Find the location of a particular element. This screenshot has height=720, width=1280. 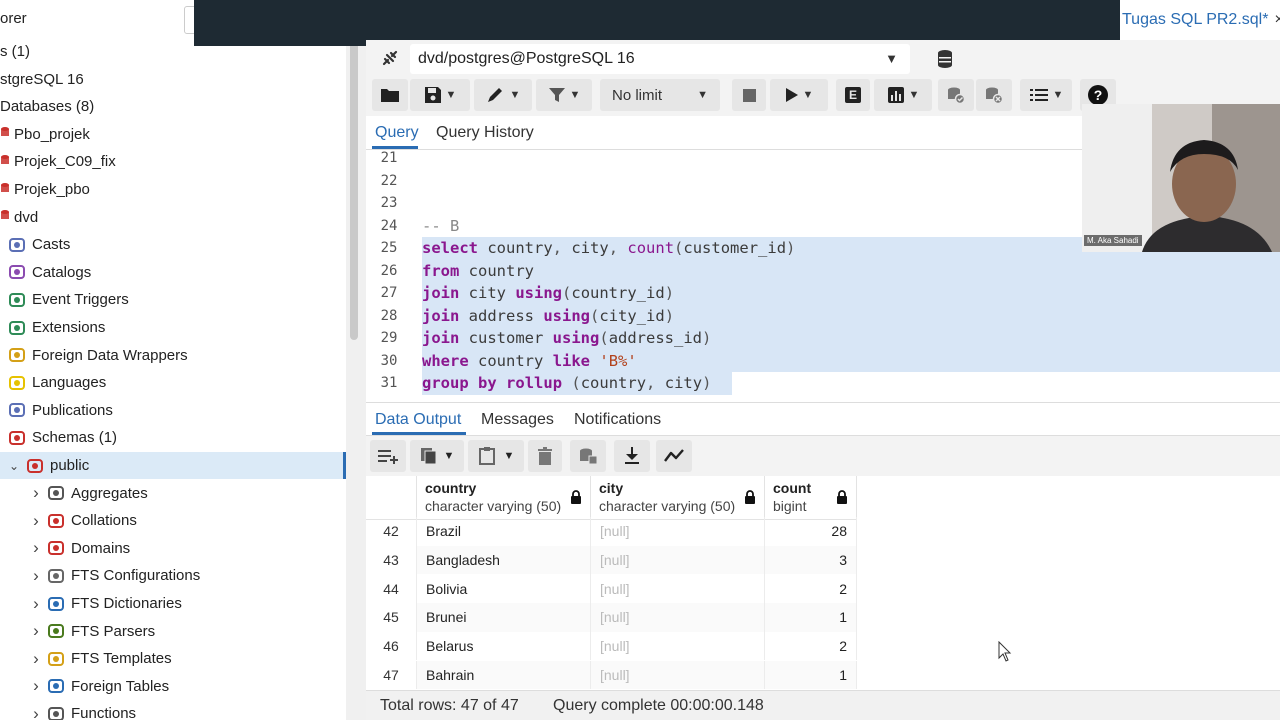

explorer-scrollbar is located at coordinates (354, 190).